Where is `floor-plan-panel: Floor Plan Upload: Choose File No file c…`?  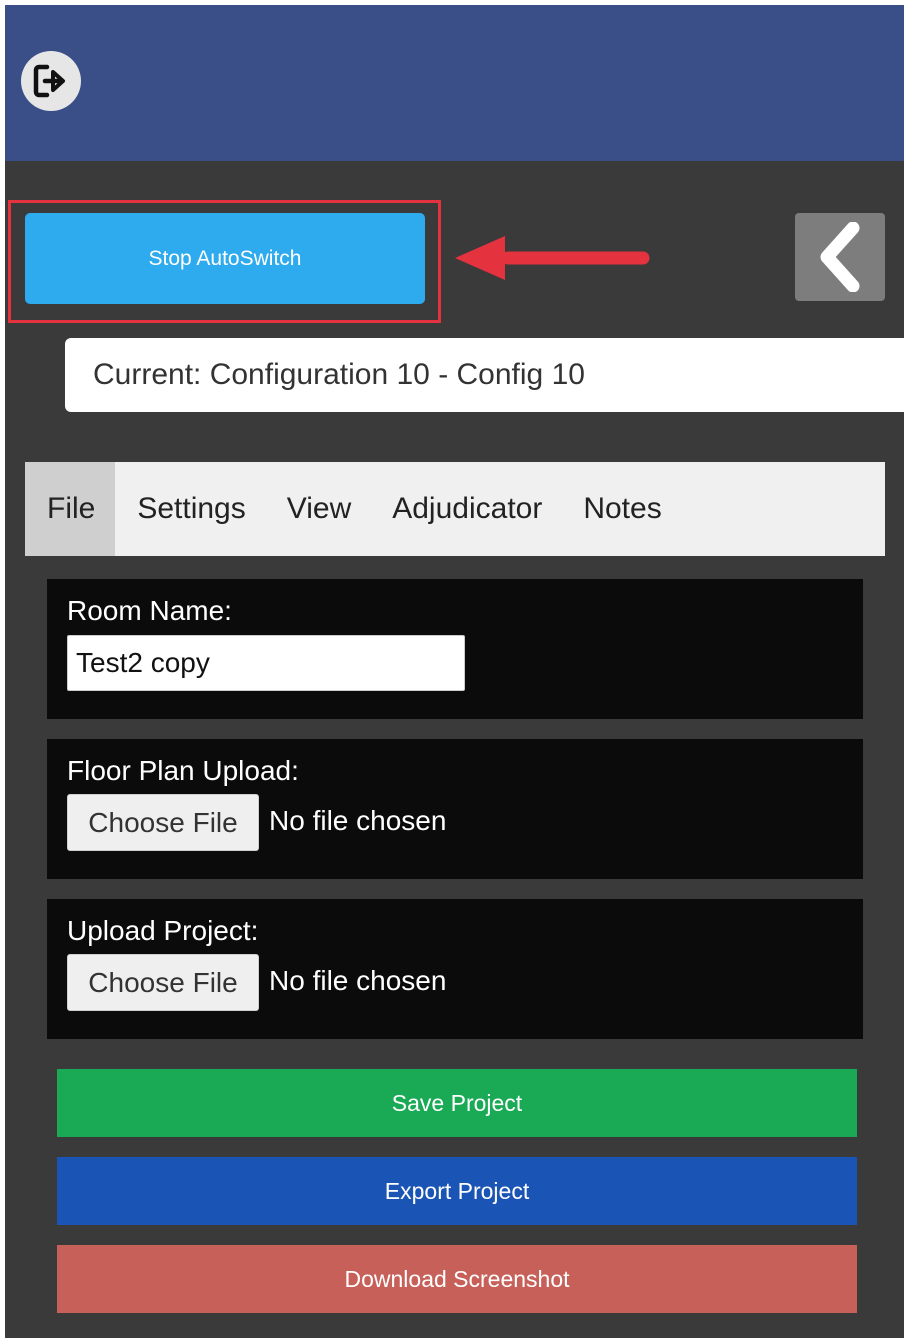
floor-plan-panel: Floor Plan Upload: Choose File No file c… is located at coordinates (455, 809).